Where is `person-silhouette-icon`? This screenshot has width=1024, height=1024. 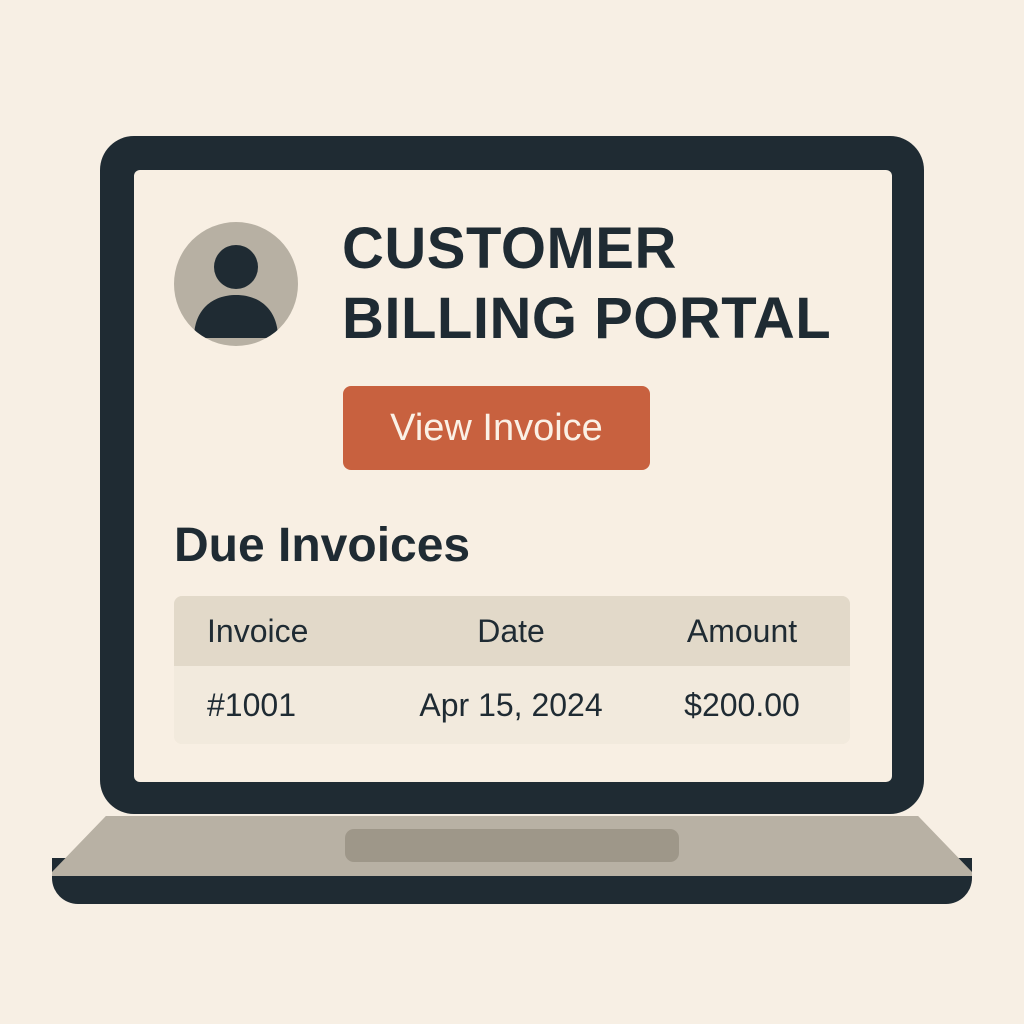
person-silhouette-icon is located at coordinates (236, 291).